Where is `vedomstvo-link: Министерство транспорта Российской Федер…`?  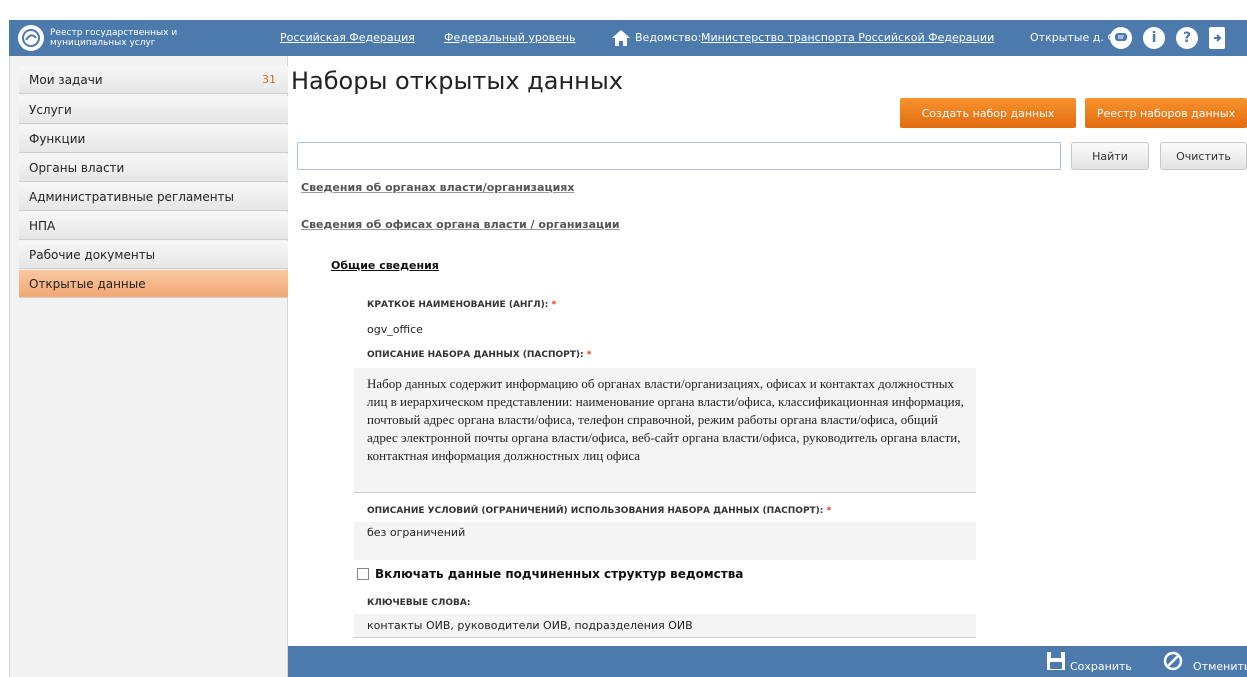 vedomstvo-link: Министерство транспорта Российской Федер… is located at coordinates (847, 37).